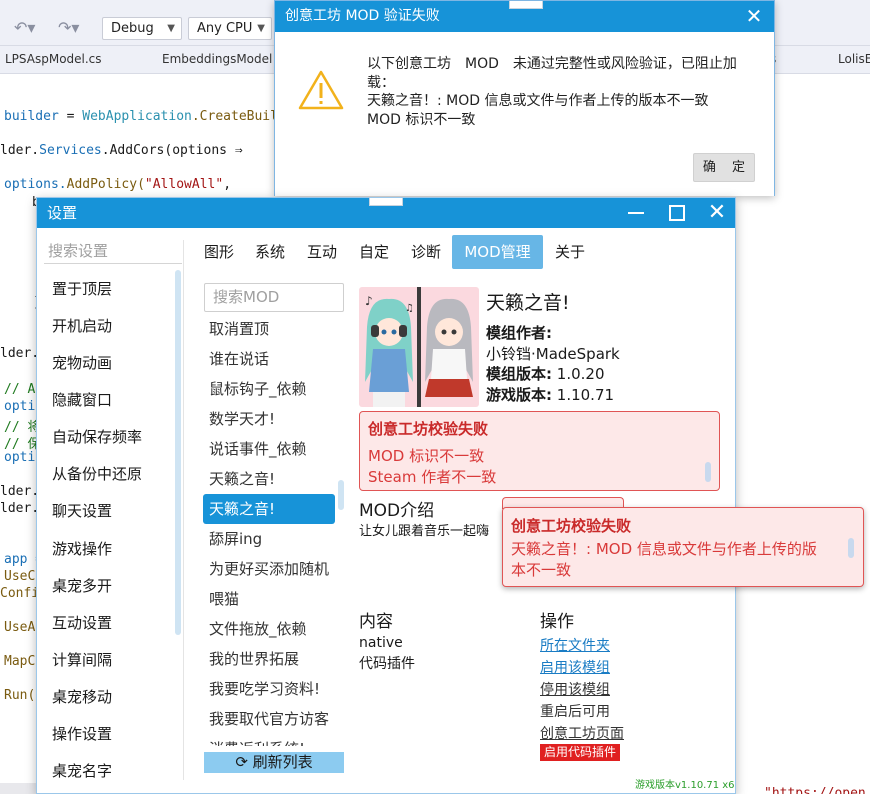 This screenshot has width=870, height=794. Describe the element at coordinates (82, 362) in the screenshot. I see `sidebar-item: 宠物动画` at that location.